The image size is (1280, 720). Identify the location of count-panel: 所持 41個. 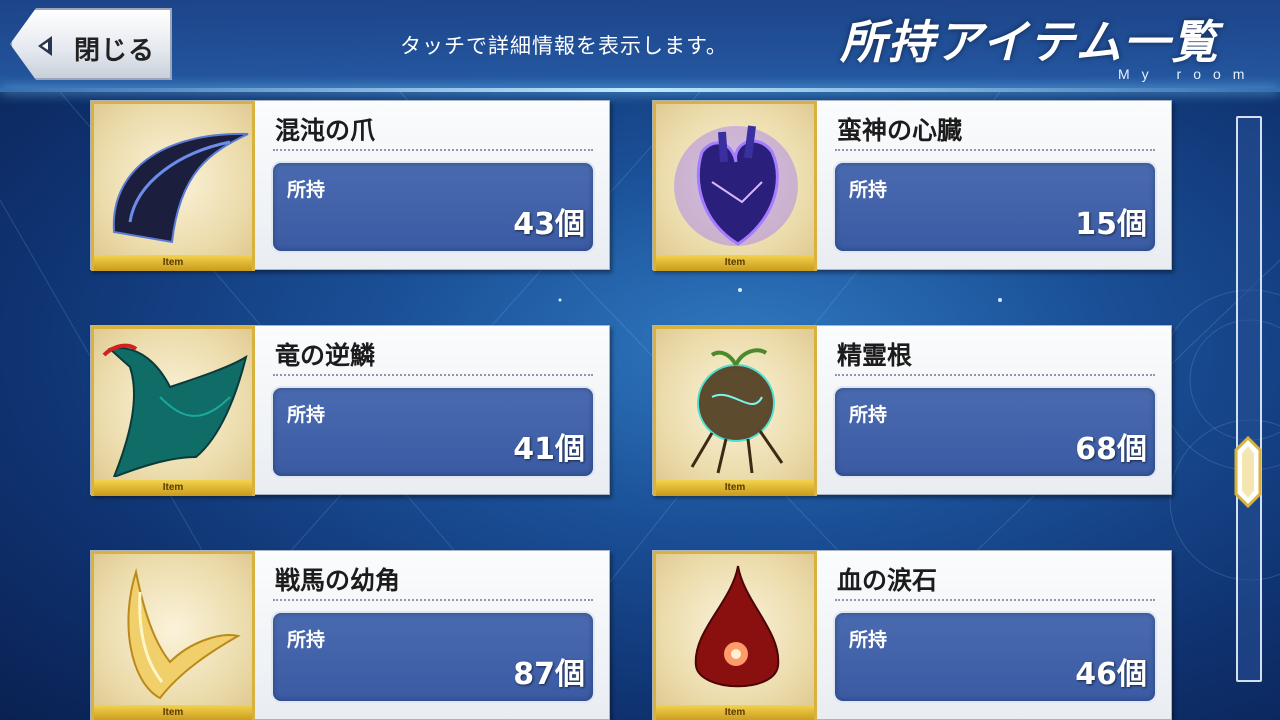
(433, 432).